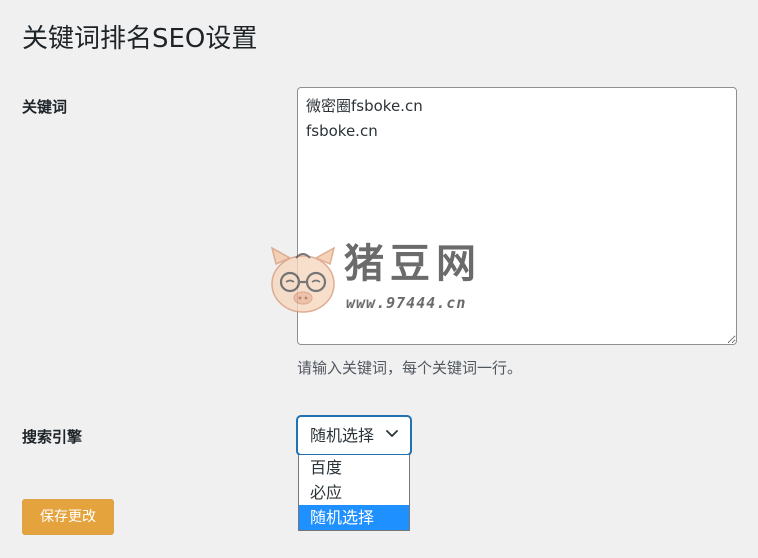 This screenshot has width=758, height=558. Describe the element at coordinates (354, 517) in the screenshot. I see `option-random: 随机选择` at that location.